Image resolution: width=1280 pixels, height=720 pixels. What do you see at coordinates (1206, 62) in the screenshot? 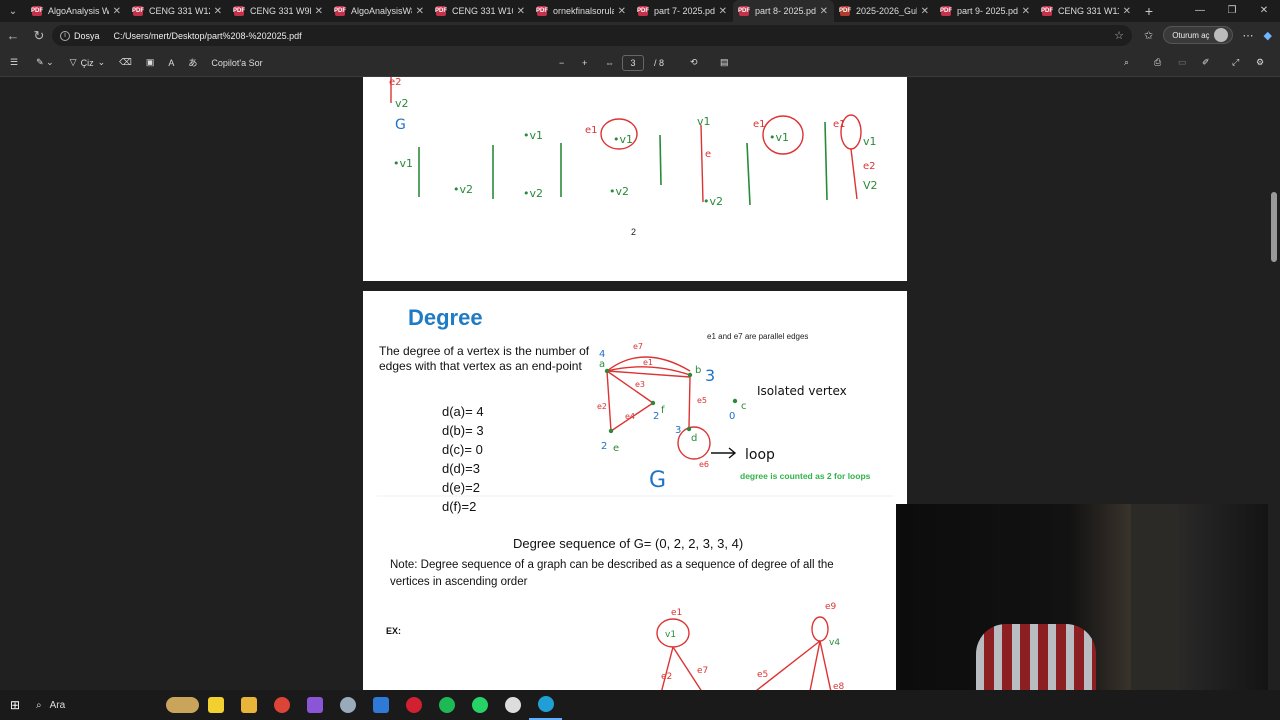
I see `save-as-icon: ✐` at bounding box center [1206, 62].